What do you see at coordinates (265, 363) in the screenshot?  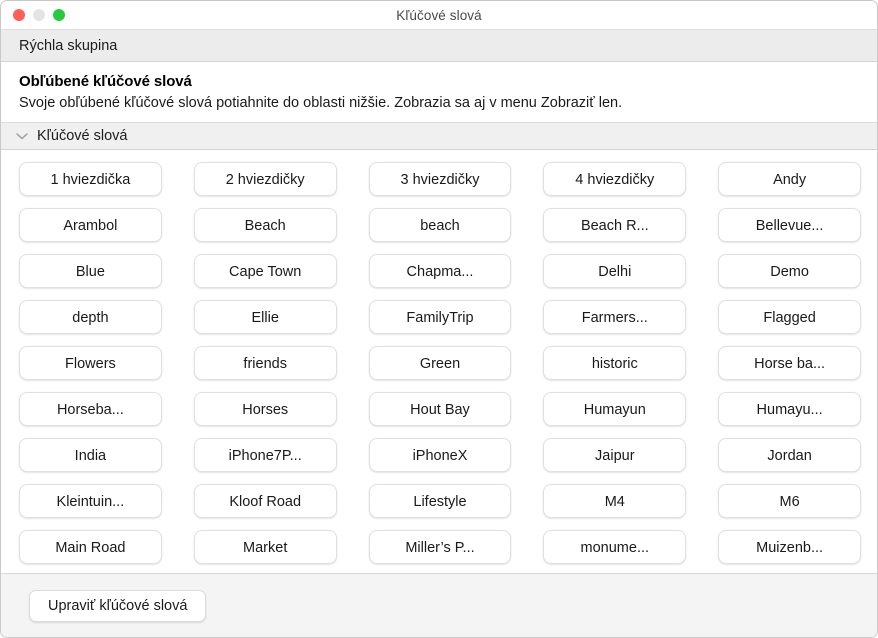 I see `keyword-button: friends` at bounding box center [265, 363].